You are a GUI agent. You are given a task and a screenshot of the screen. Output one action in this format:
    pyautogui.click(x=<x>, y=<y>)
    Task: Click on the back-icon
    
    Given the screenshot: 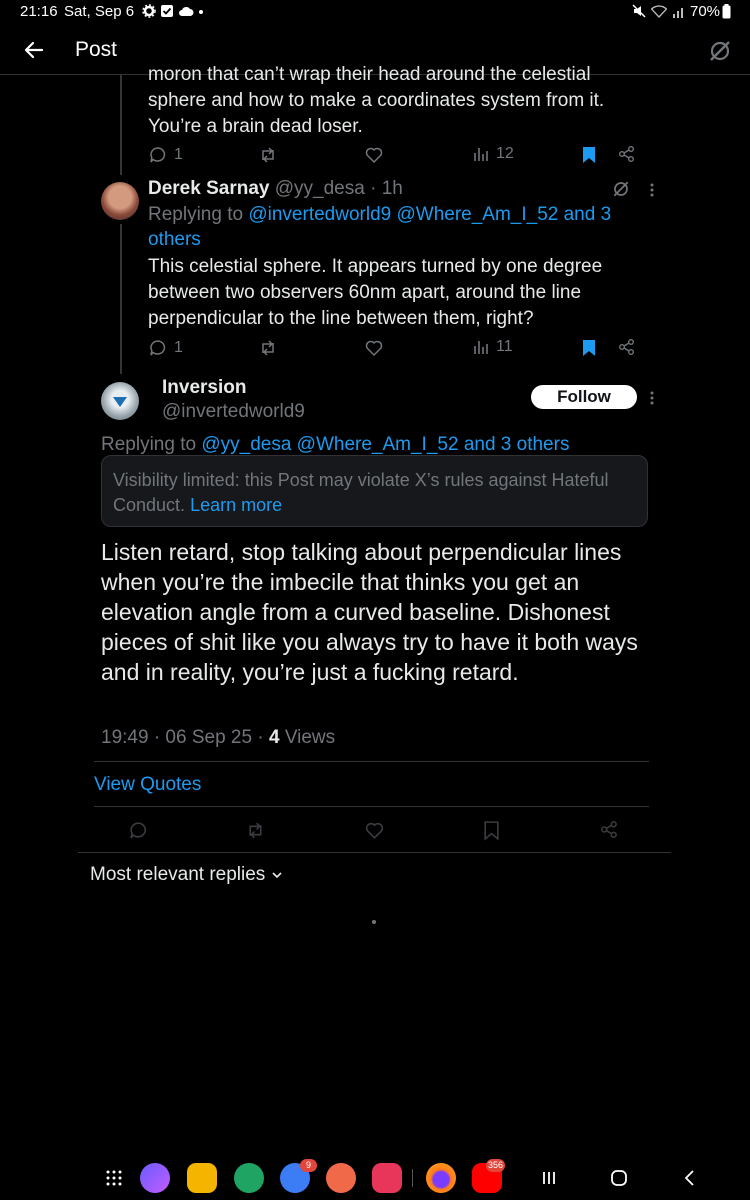 What is the action you would take?
    pyautogui.click(x=690, y=1178)
    